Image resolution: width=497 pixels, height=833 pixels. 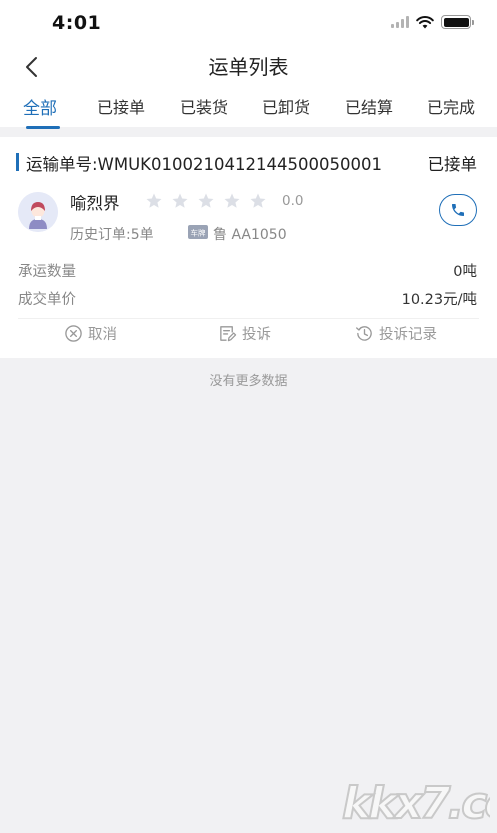 I want to click on phone-icon, so click(x=458, y=210).